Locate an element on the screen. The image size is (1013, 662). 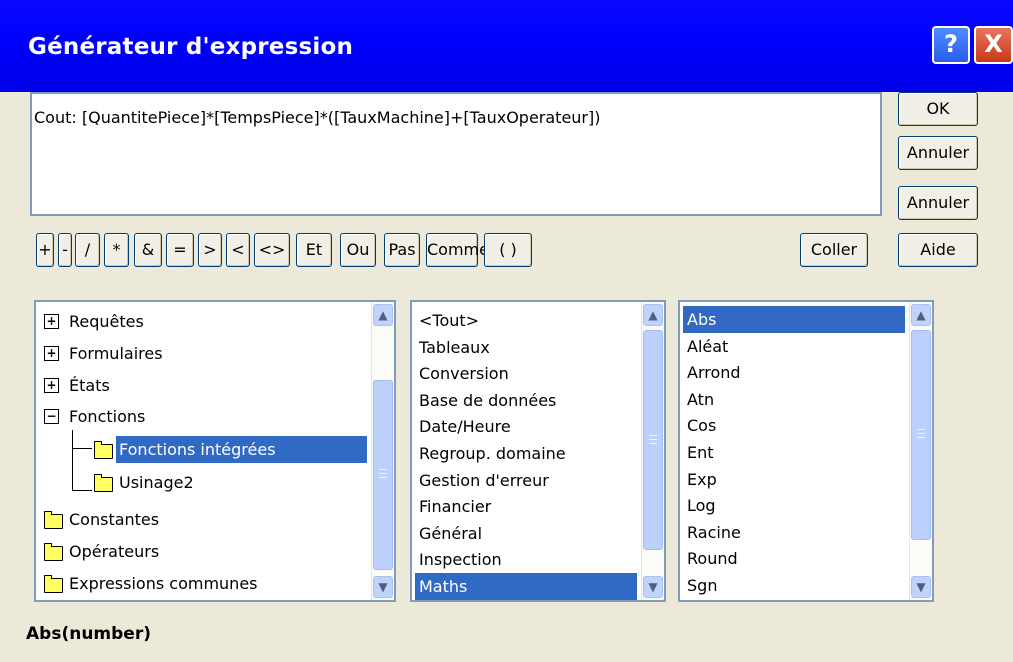
undo-label: Annuler is located at coordinates (938, 202).